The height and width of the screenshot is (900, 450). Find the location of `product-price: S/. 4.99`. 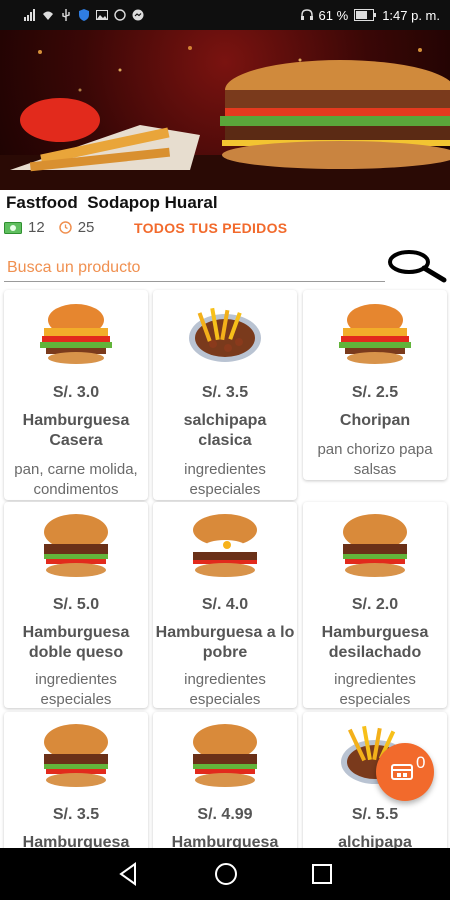

product-price: S/. 4.99 is located at coordinates (225, 814).